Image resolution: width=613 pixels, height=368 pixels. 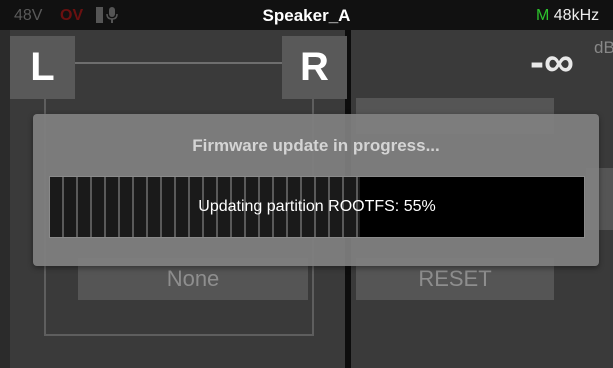 What do you see at coordinates (543, 15) in the screenshot?
I see `rate-mode-indicator: M` at bounding box center [543, 15].